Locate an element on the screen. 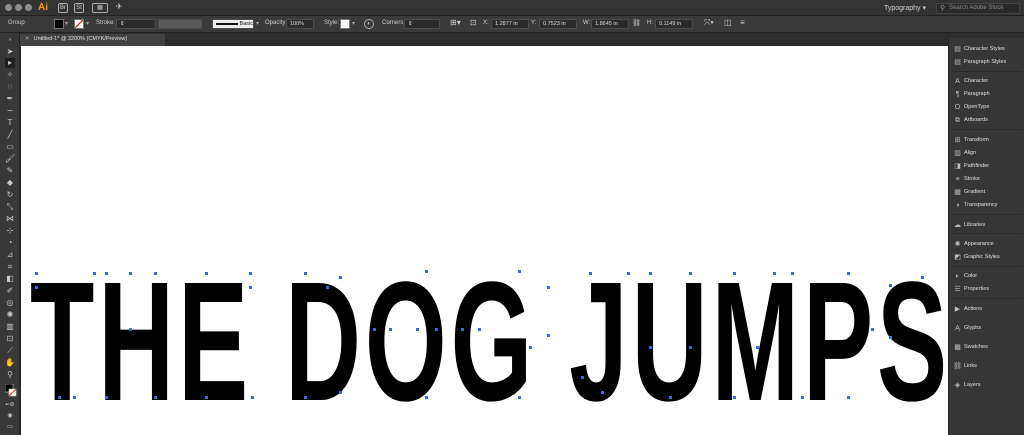  eraser-tool-icon: ◆ is located at coordinates (10, 183).